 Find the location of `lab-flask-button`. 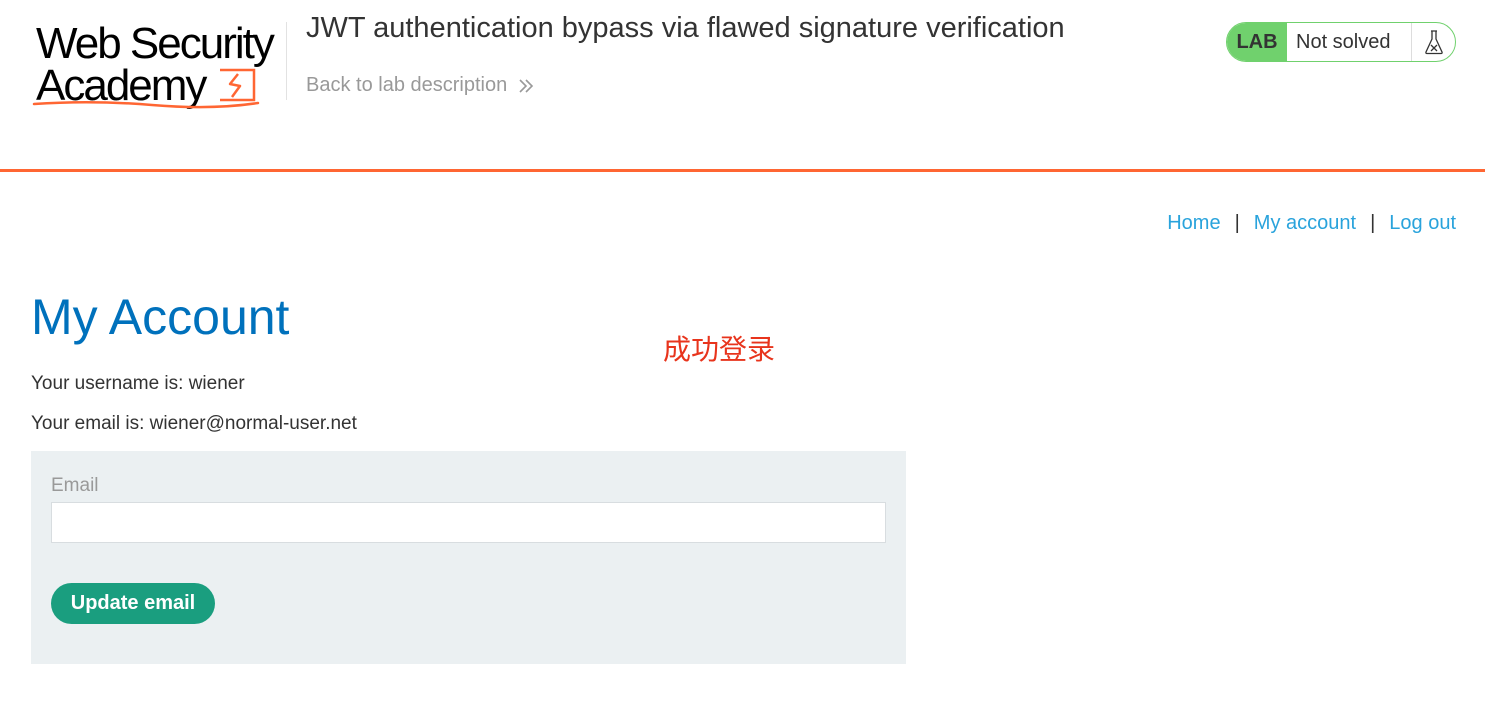

lab-flask-button is located at coordinates (1433, 42).